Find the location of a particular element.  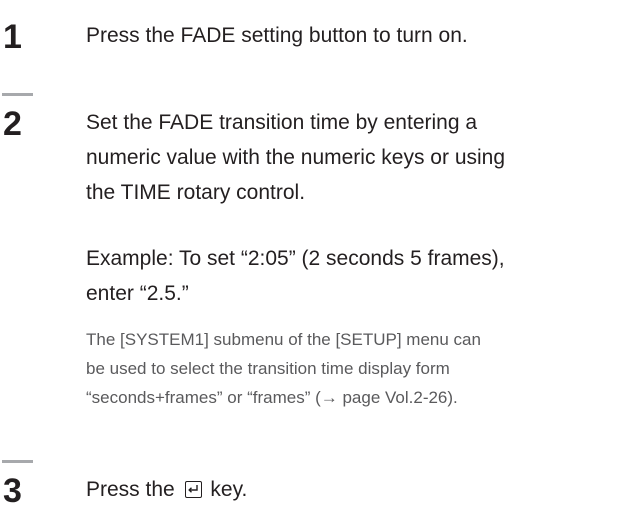

enter-key-icon is located at coordinates (193, 489).